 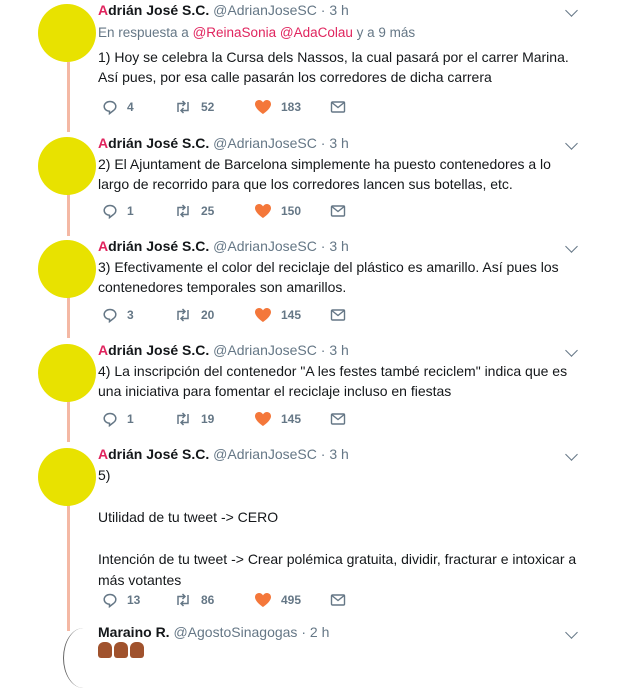 I want to click on reply-count: 3, so click(x=130, y=315).